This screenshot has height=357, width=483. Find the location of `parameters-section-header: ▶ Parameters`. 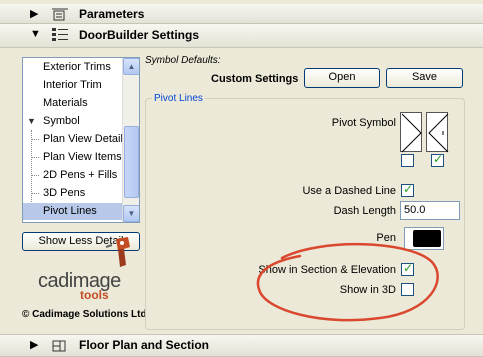

parameters-section-header: ▶ Parameters is located at coordinates (241, 14).